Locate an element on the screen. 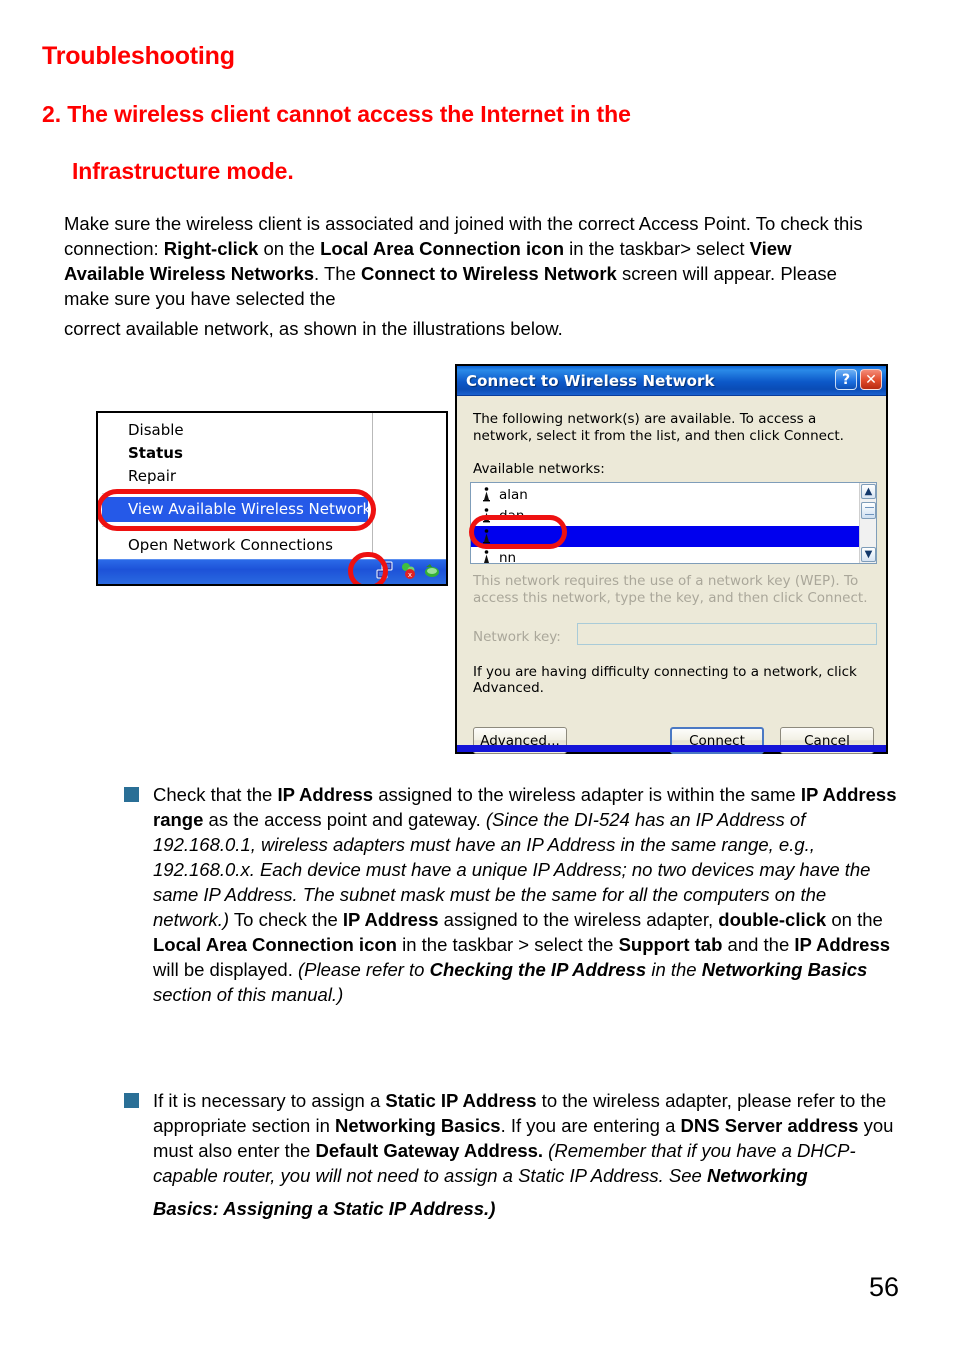 The width and height of the screenshot is (954, 1354). b1-ib1: Checking the IP Address is located at coordinates (538, 969).